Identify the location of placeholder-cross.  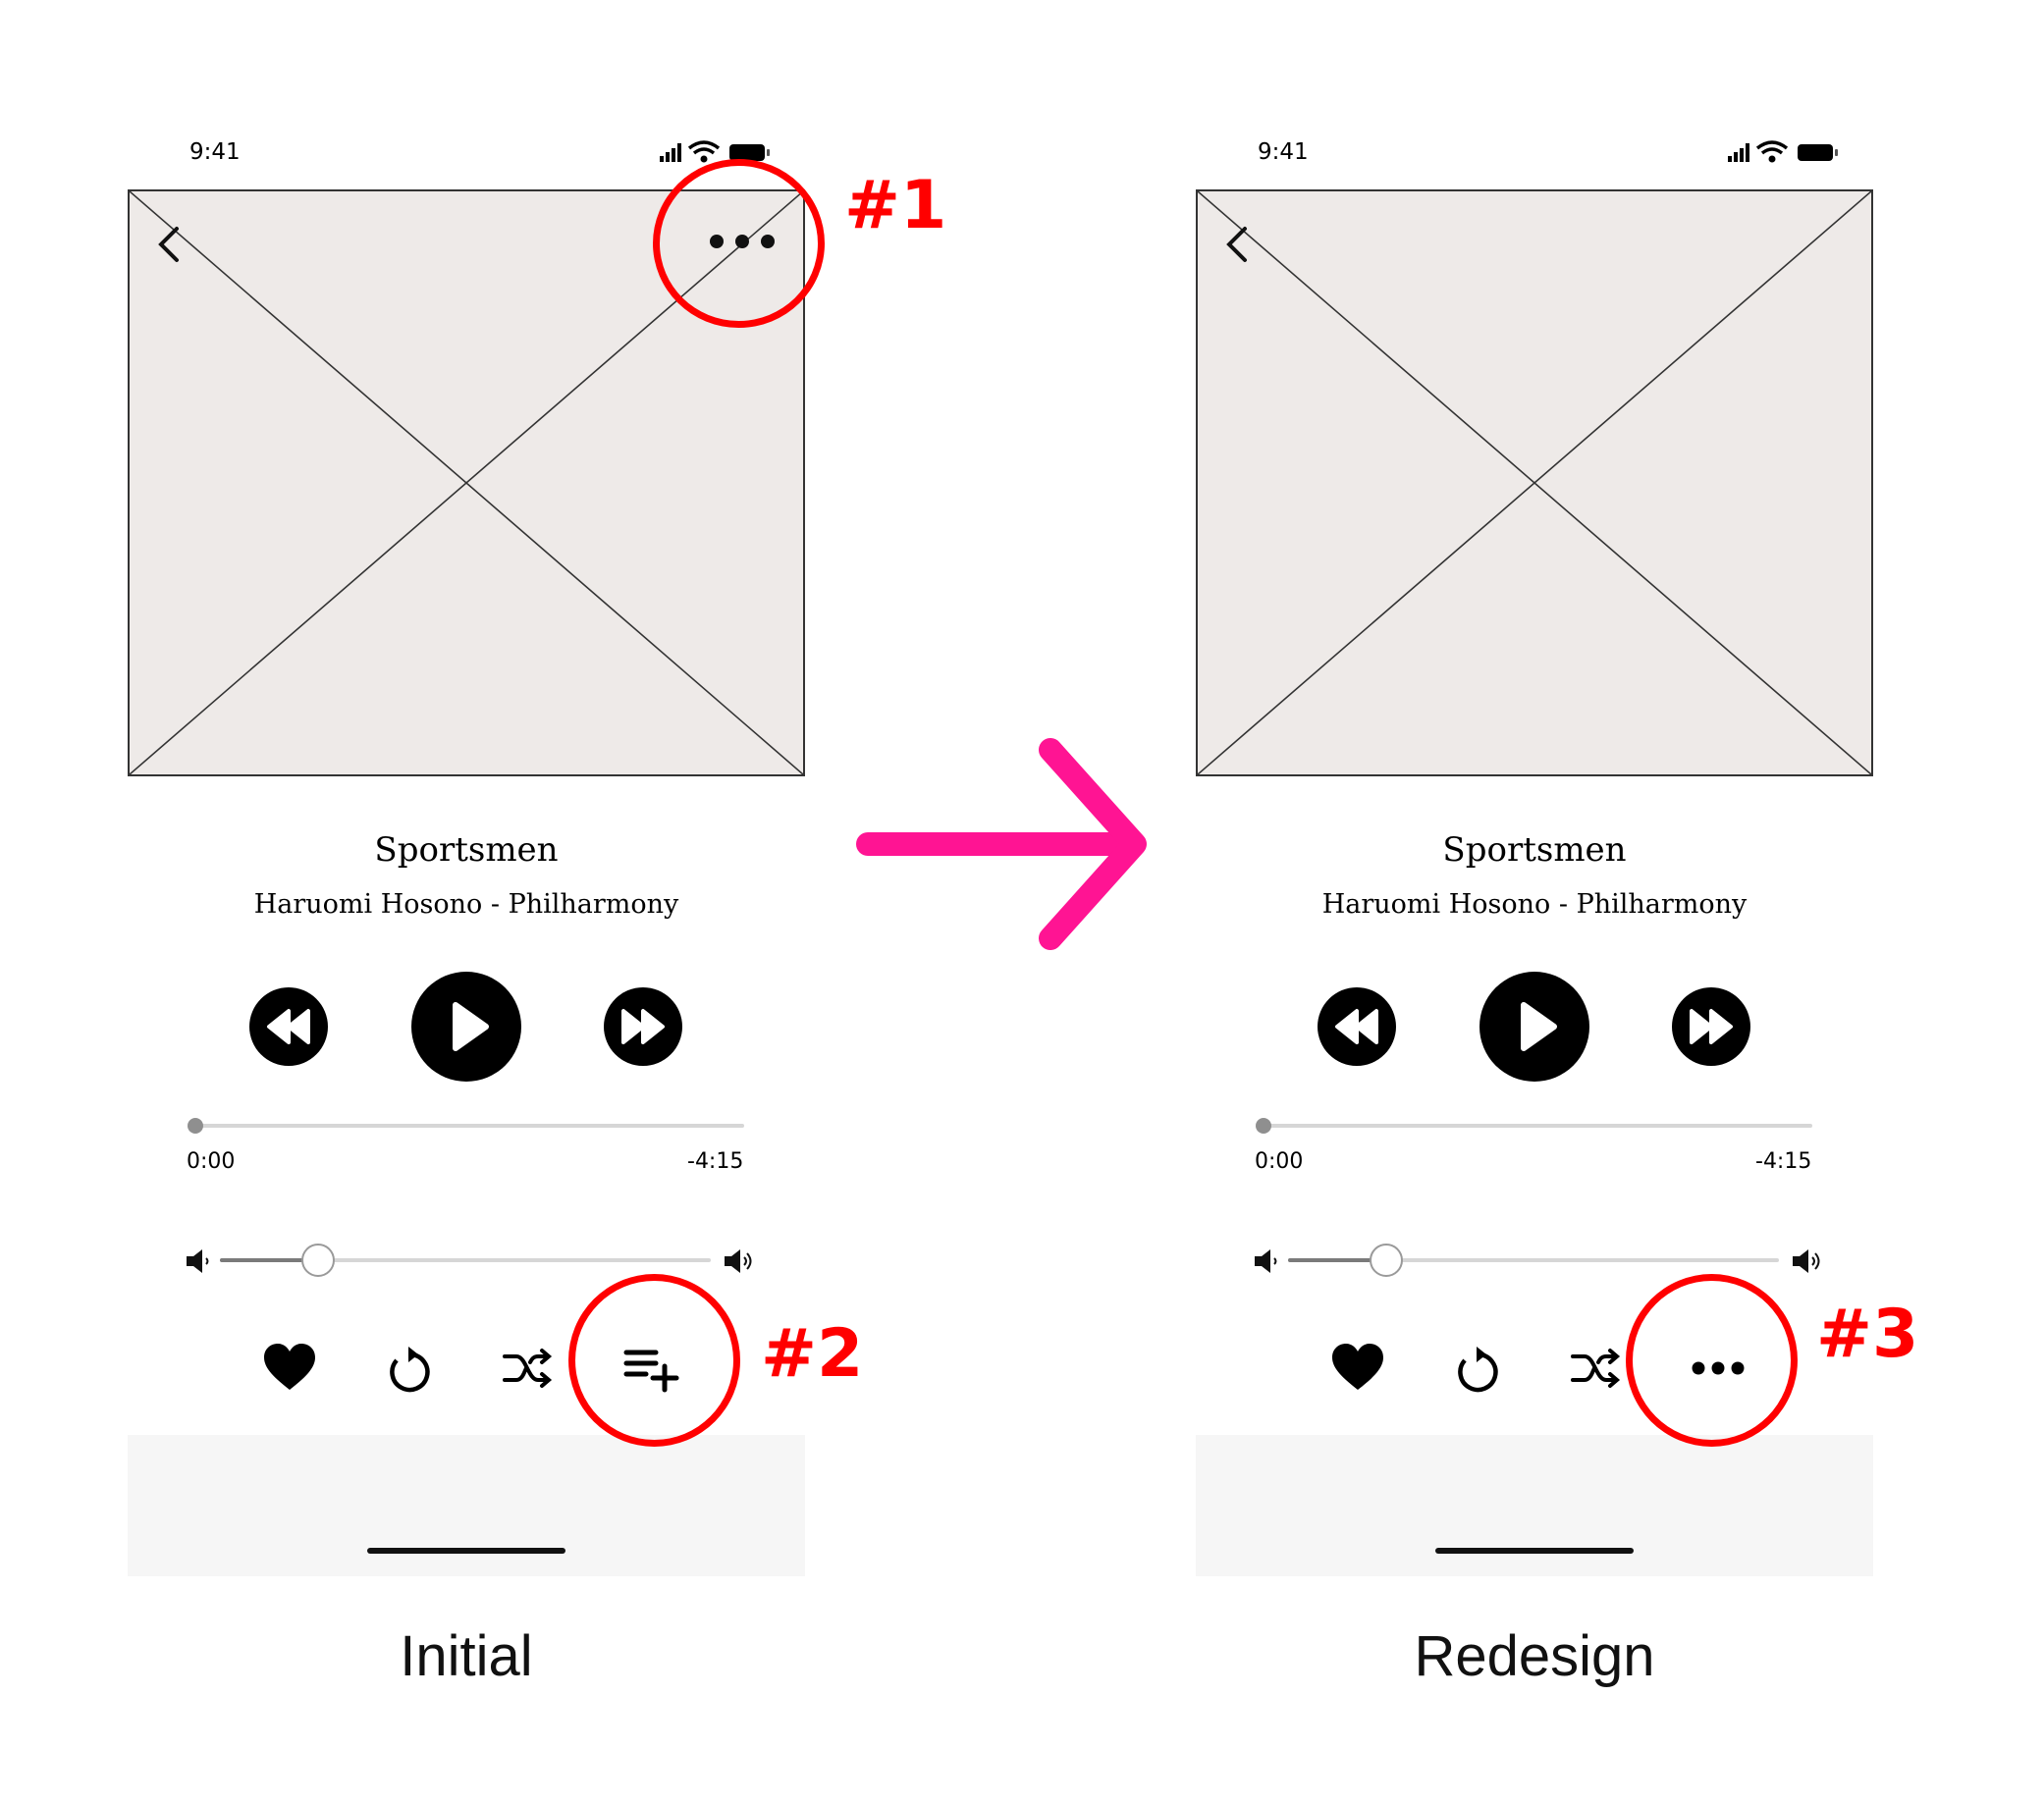
(1534, 482).